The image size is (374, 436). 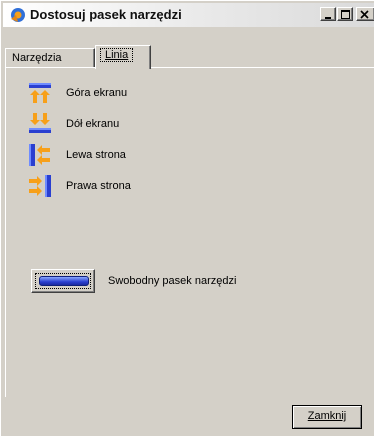 I want to click on minimize-button, so click(x=328, y=14).